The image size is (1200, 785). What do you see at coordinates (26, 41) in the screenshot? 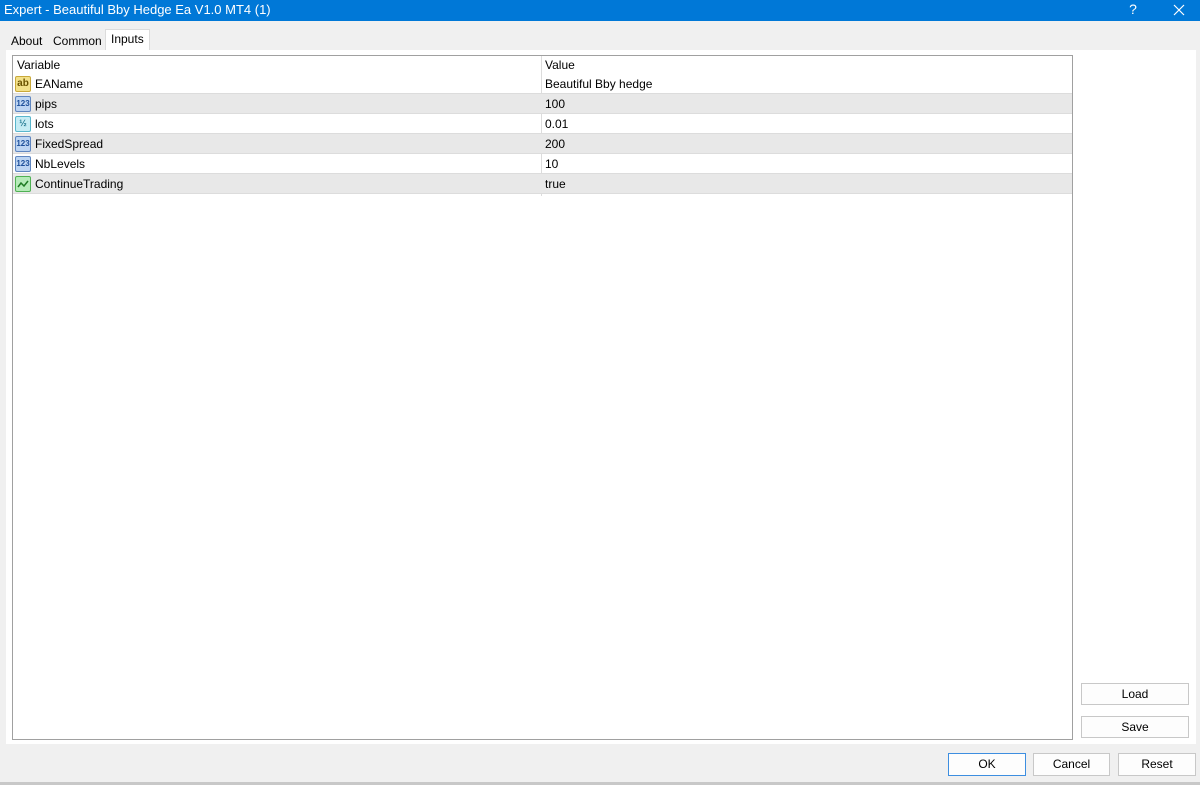
I see `tab-about: About` at bounding box center [26, 41].